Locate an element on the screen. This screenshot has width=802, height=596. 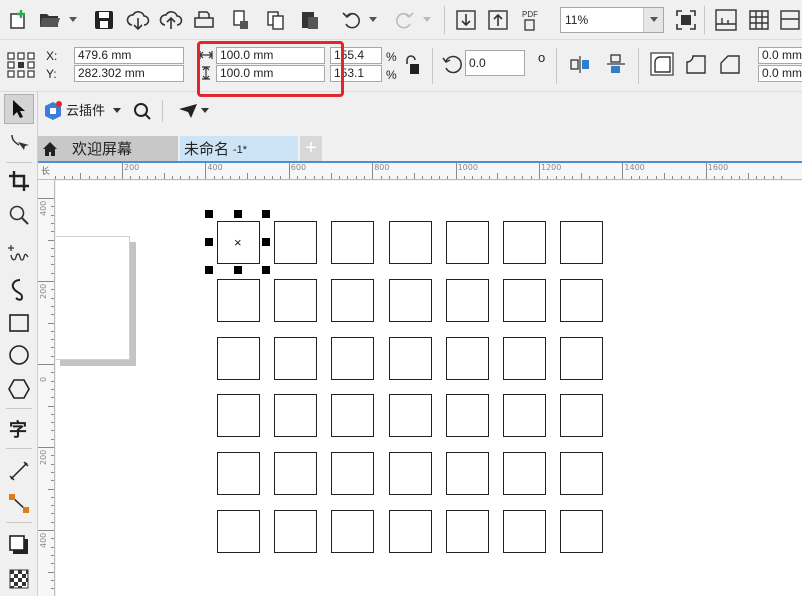
save-icon is located at coordinates (104, 20).